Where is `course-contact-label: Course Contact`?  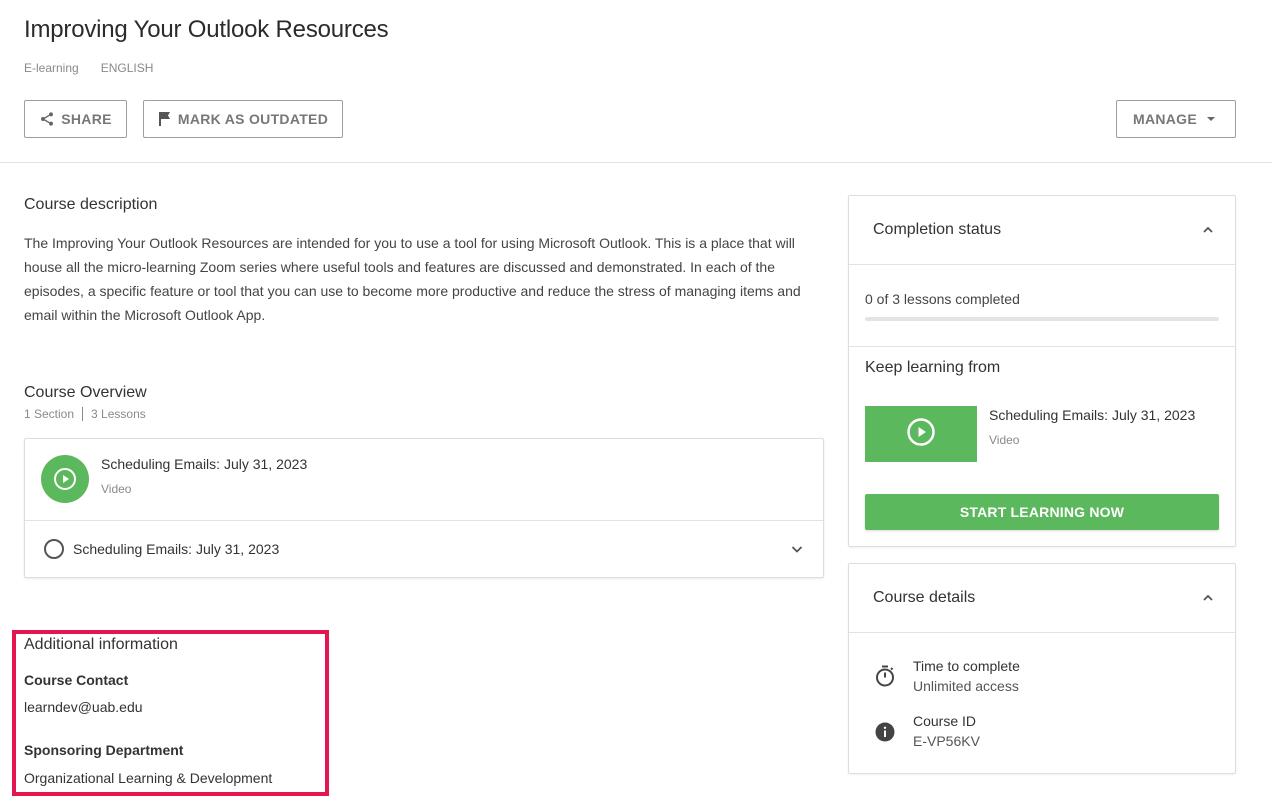
course-contact-label: Course Contact is located at coordinates (76, 680).